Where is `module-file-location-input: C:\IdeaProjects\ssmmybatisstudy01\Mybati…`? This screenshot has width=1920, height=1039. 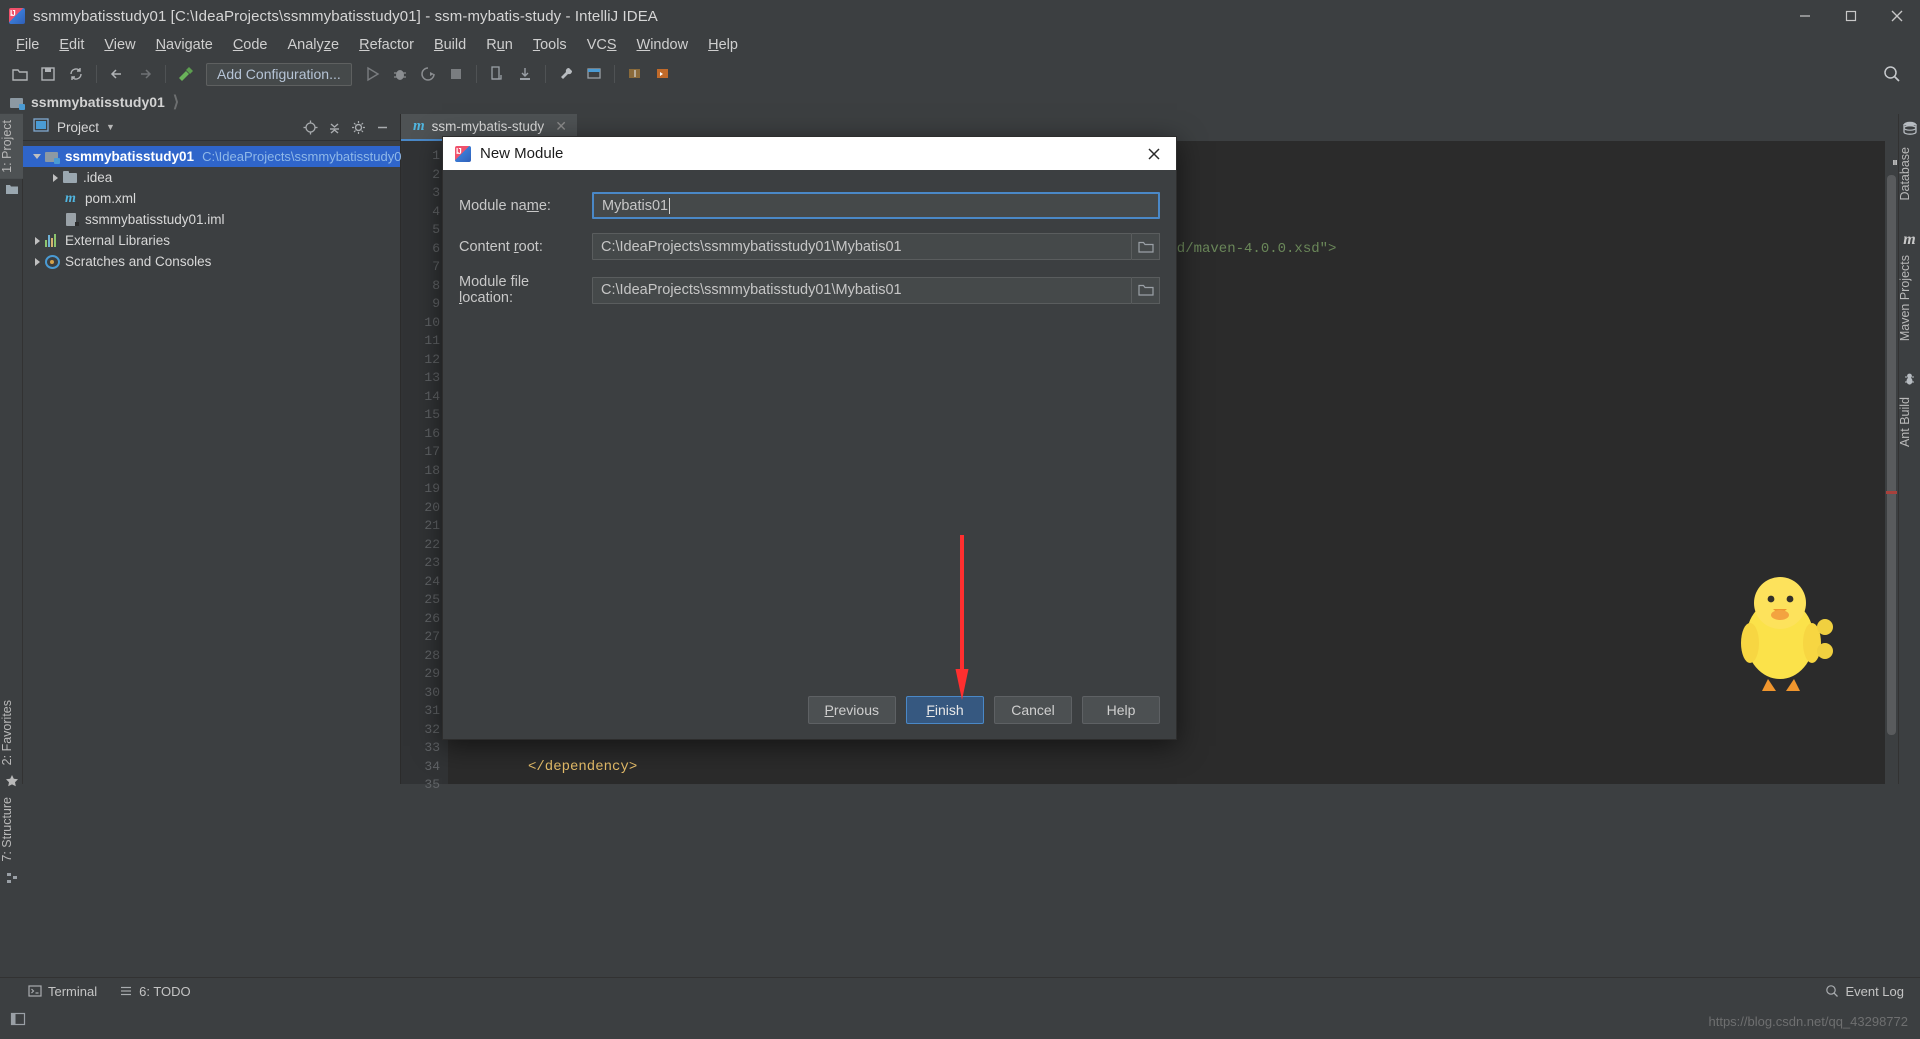
module-file-location-input: C:\IdeaProjects\ssmmybatisstudy01\Mybati… is located at coordinates (862, 290).